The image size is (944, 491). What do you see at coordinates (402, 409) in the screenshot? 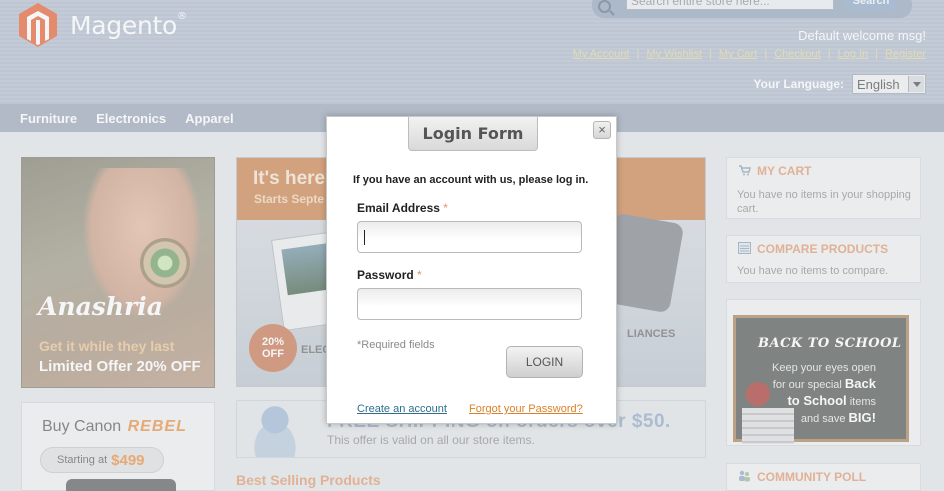
I see `create-account-link: Create an account` at bounding box center [402, 409].